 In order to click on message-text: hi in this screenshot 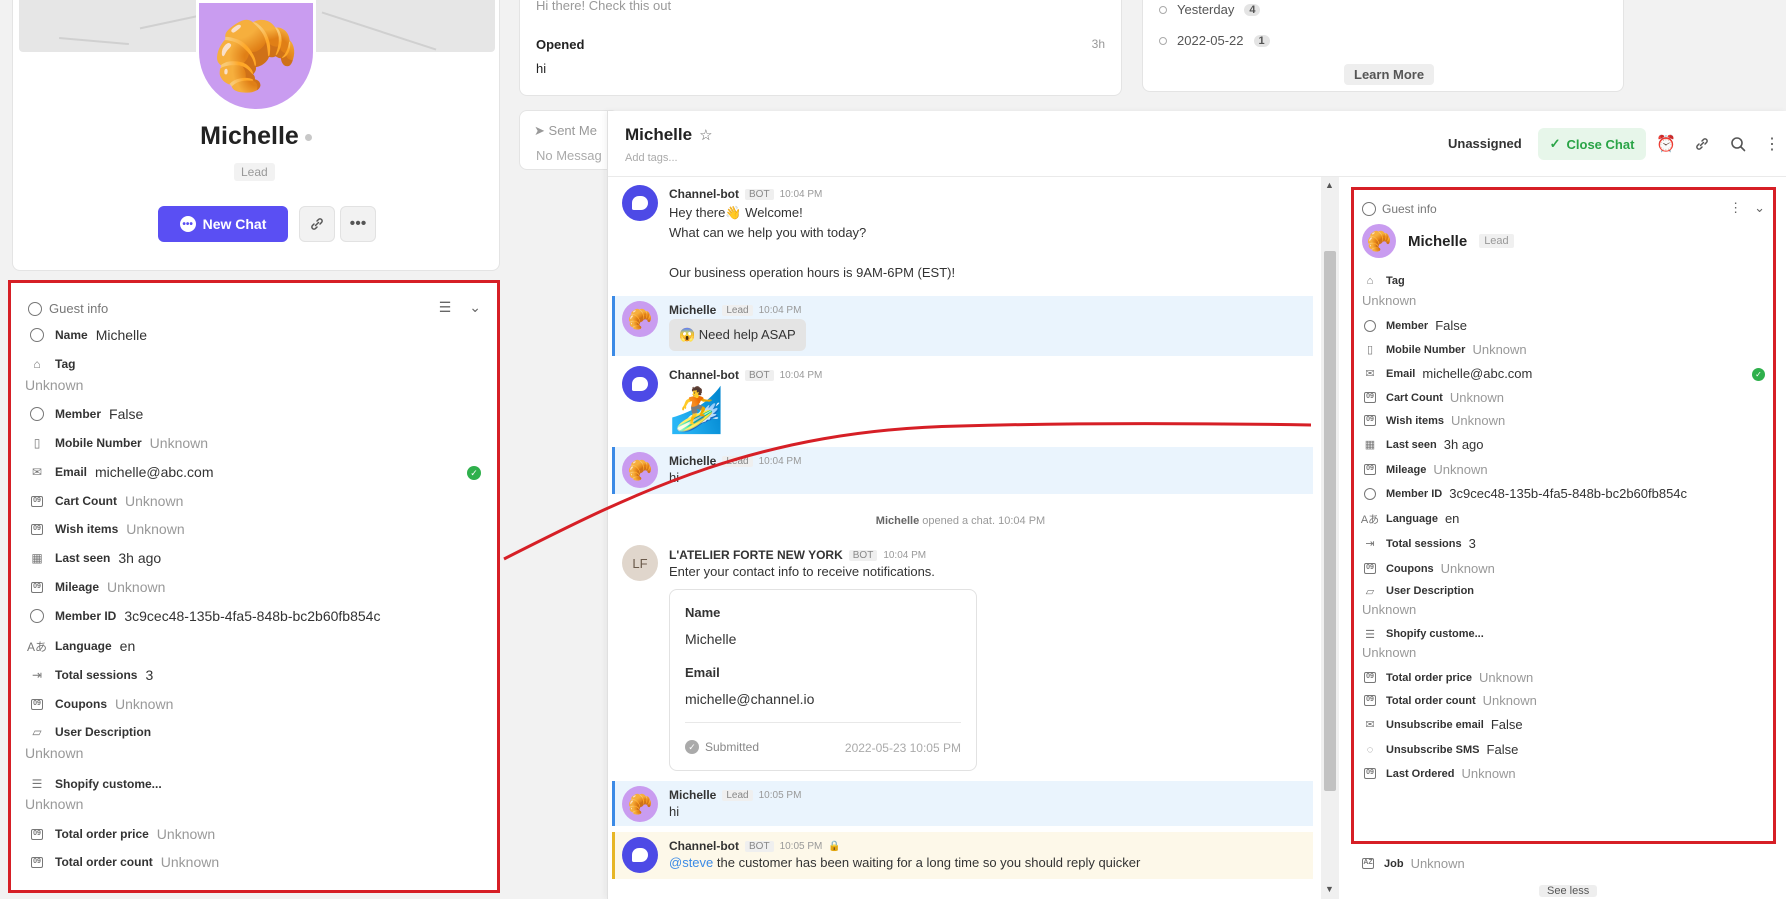, I will do `click(674, 811)`.